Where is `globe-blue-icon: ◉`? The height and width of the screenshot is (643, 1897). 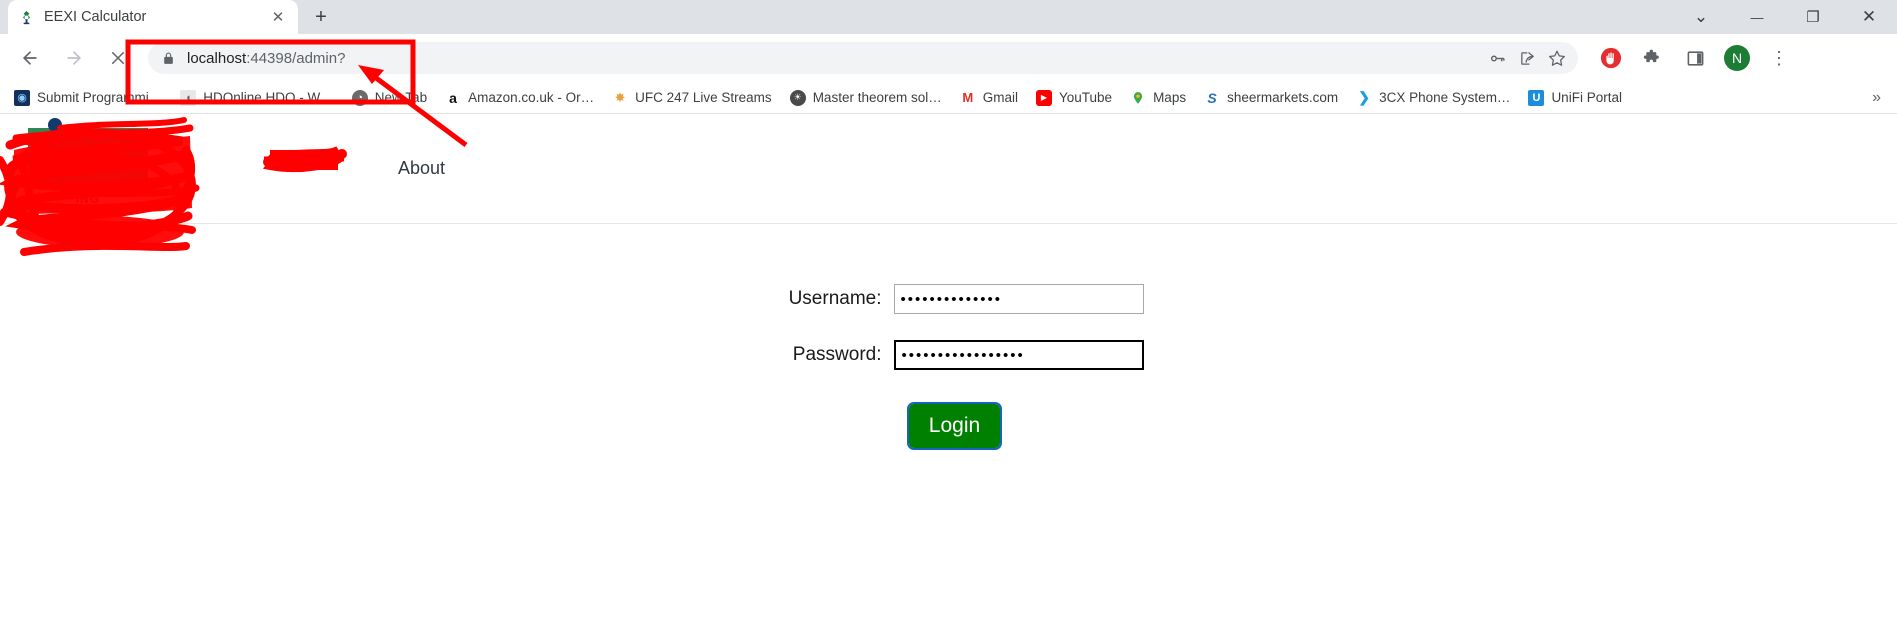 globe-blue-icon: ◉ is located at coordinates (22, 97).